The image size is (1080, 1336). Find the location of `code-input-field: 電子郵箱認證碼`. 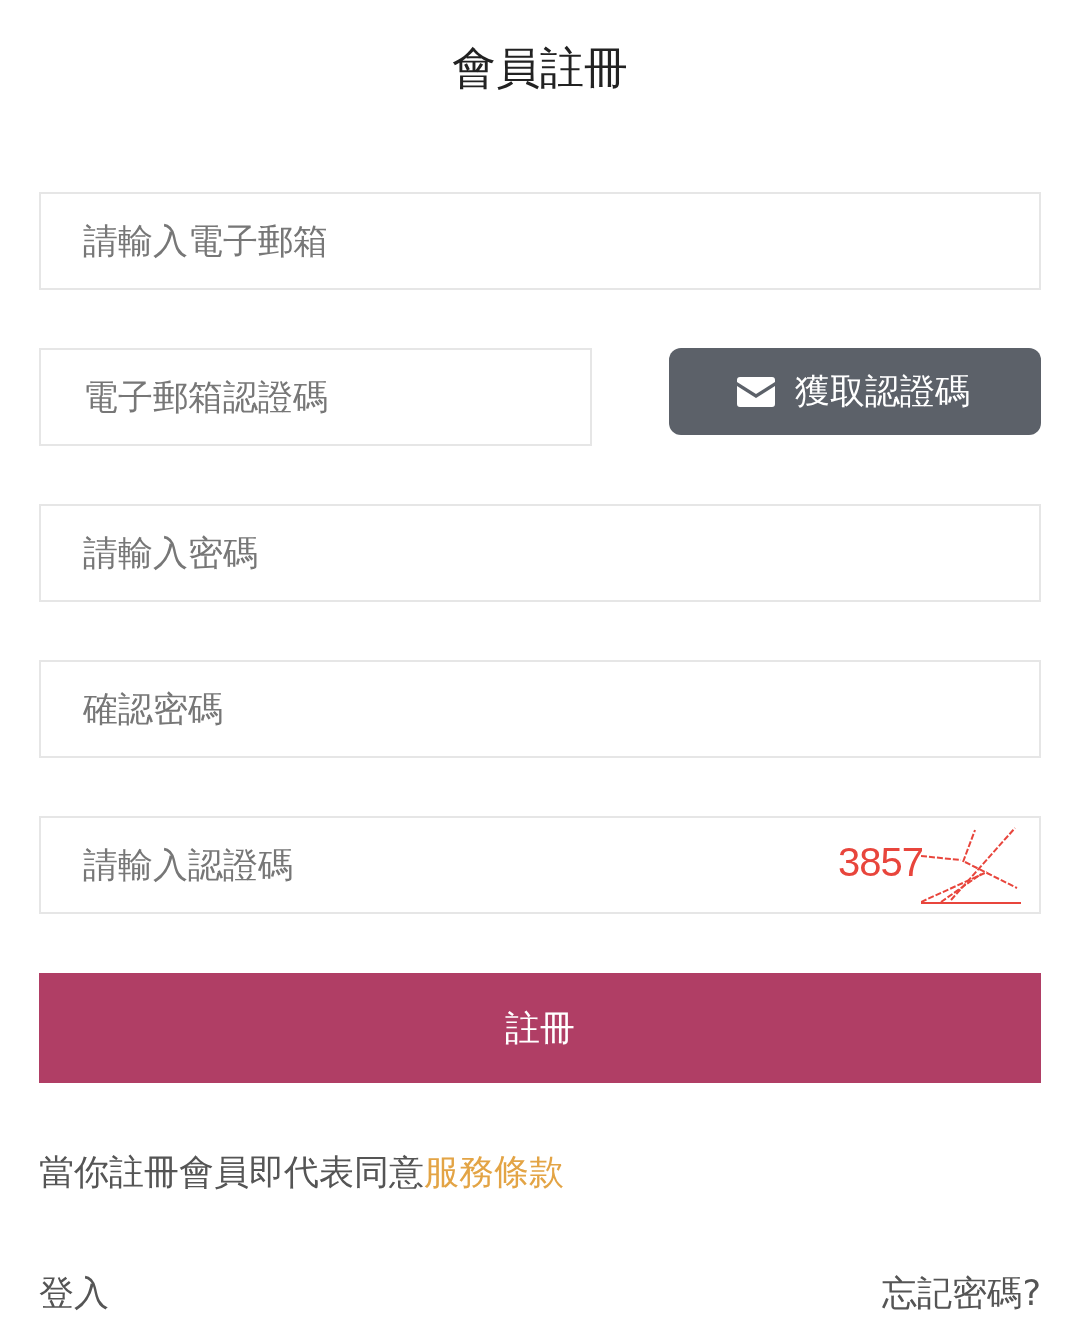

code-input-field: 電子郵箱認證碼 is located at coordinates (315, 397).